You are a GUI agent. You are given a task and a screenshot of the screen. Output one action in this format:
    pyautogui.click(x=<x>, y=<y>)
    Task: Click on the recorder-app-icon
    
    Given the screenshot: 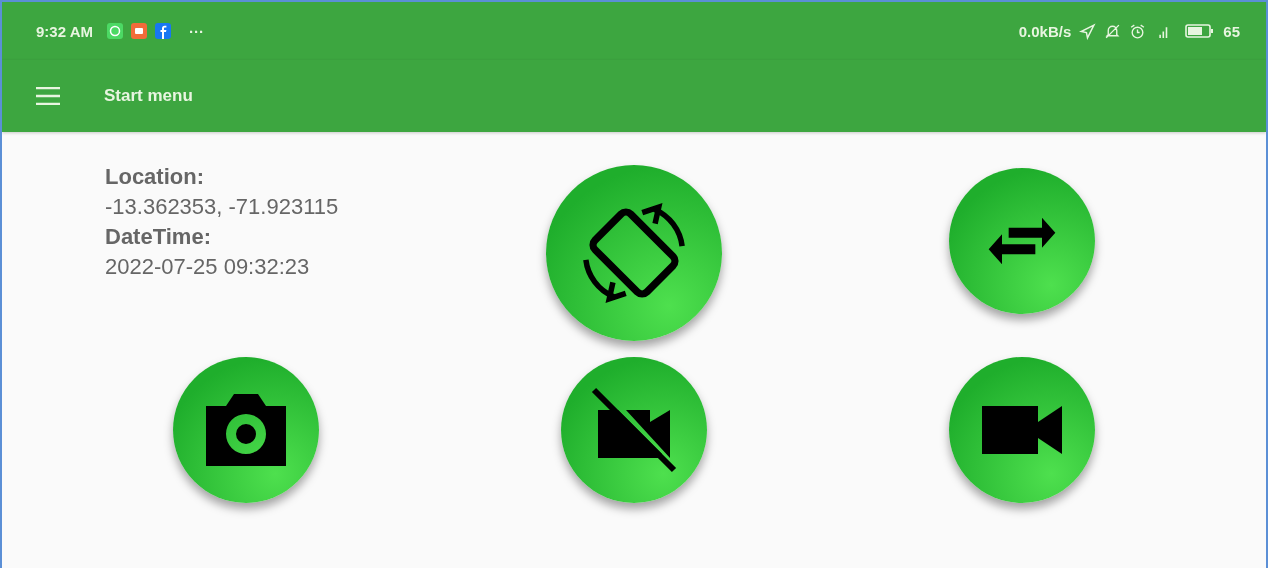 What is the action you would take?
    pyautogui.click(x=138, y=31)
    